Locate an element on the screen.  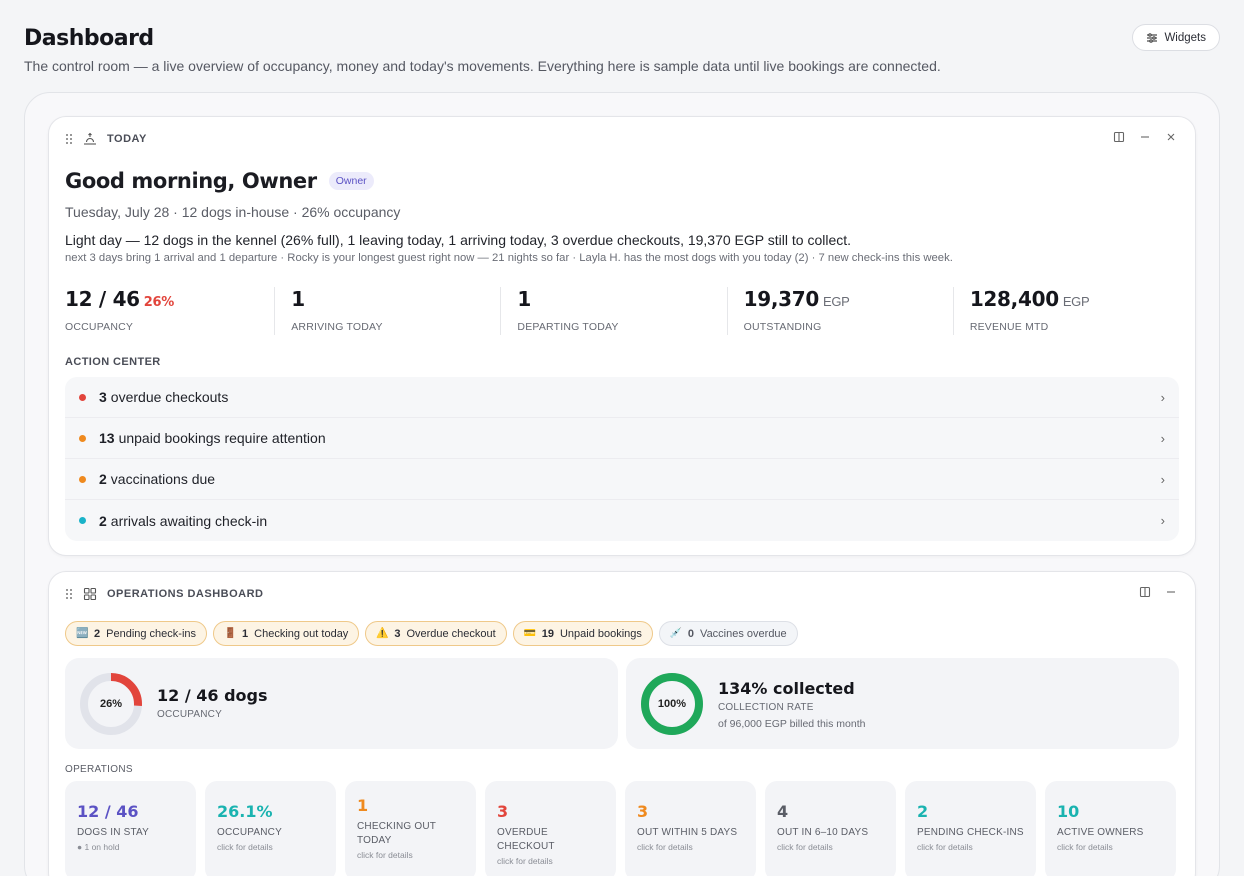
kpi-label: OUTSTANDING is located at coordinates (782, 327).